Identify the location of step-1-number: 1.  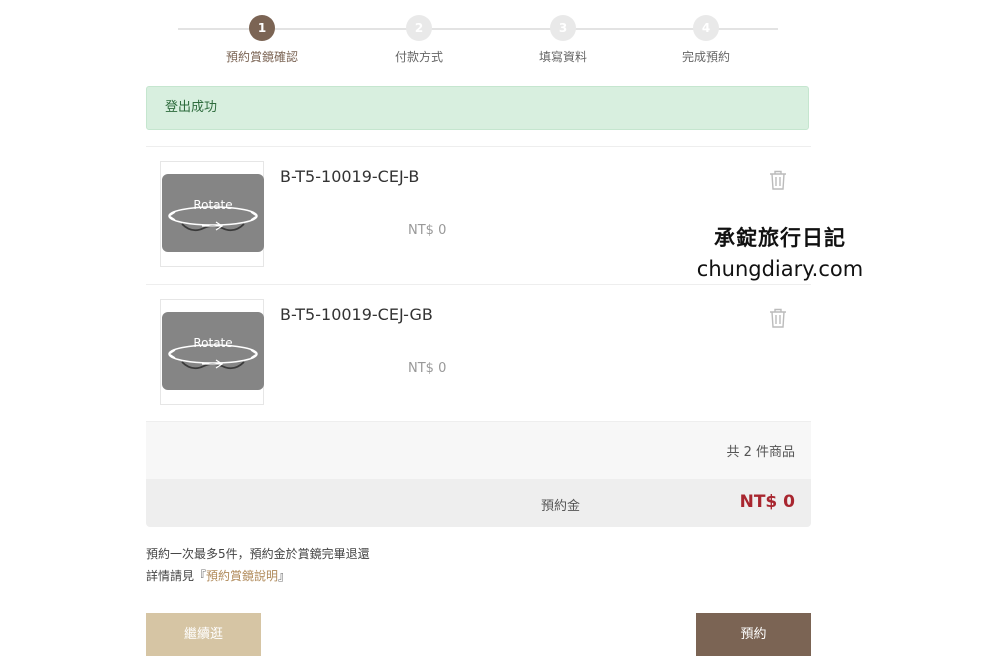
(262, 28).